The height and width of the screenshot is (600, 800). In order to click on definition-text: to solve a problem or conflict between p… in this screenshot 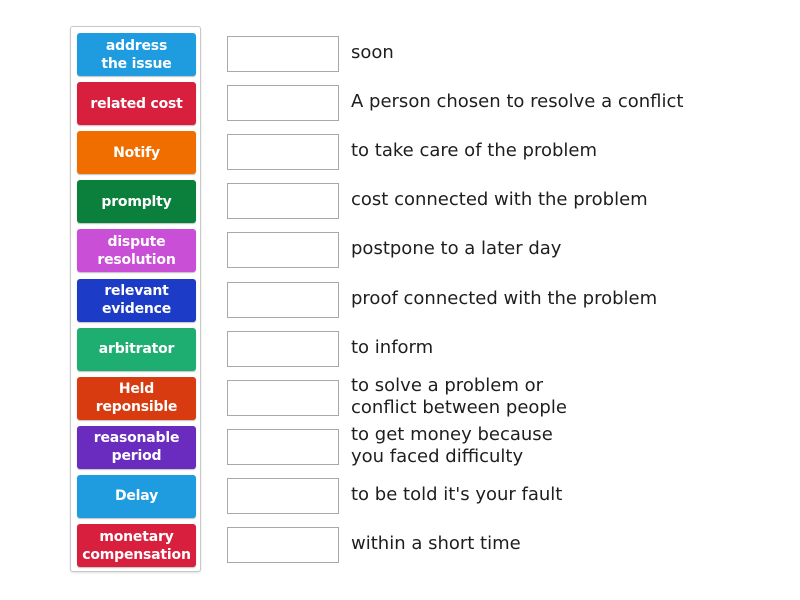, I will do `click(459, 396)`.